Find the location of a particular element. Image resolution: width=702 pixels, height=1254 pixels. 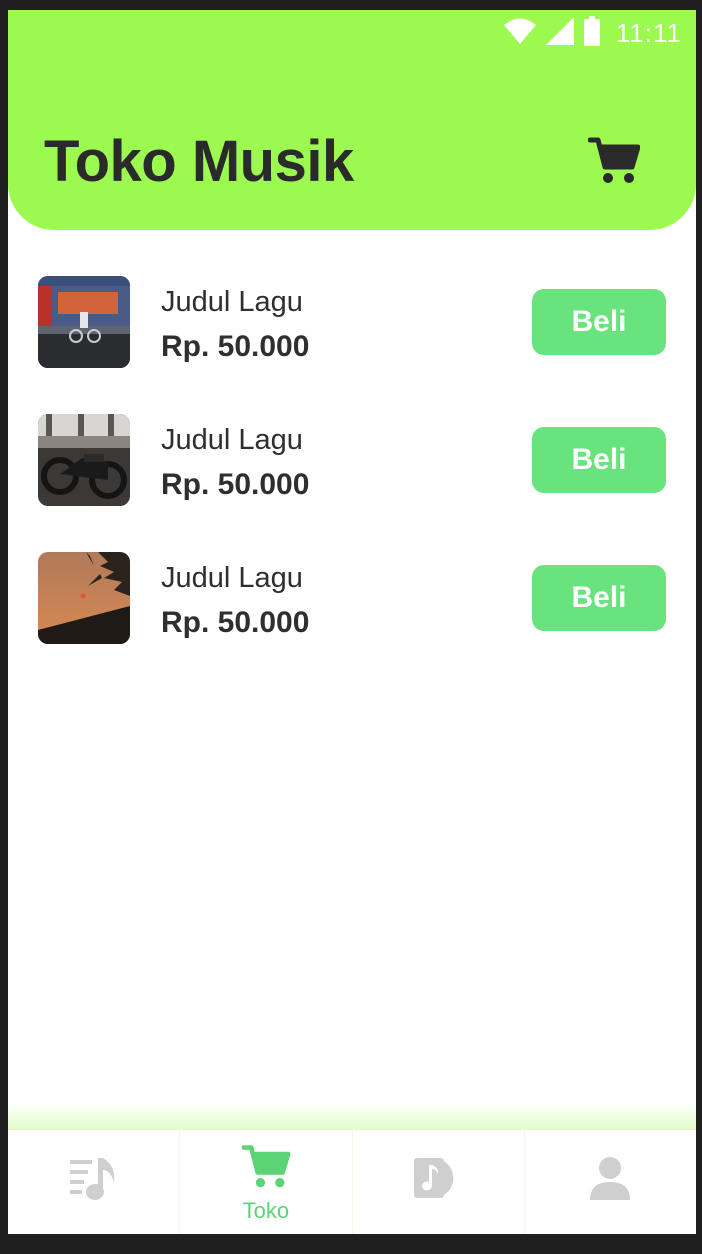

sunset-palm-photo is located at coordinates (84, 598).